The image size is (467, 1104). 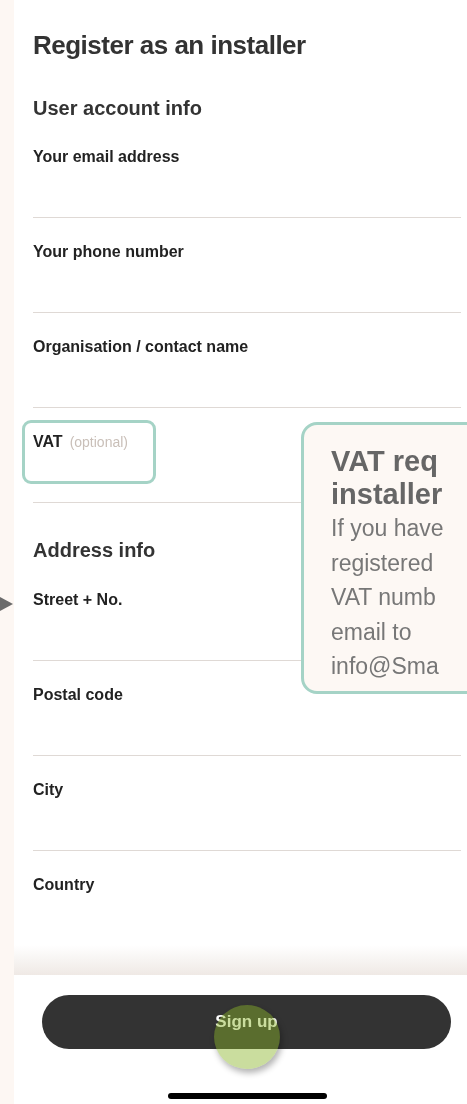 I want to click on tooltip-text: registered, so click(x=383, y=563).